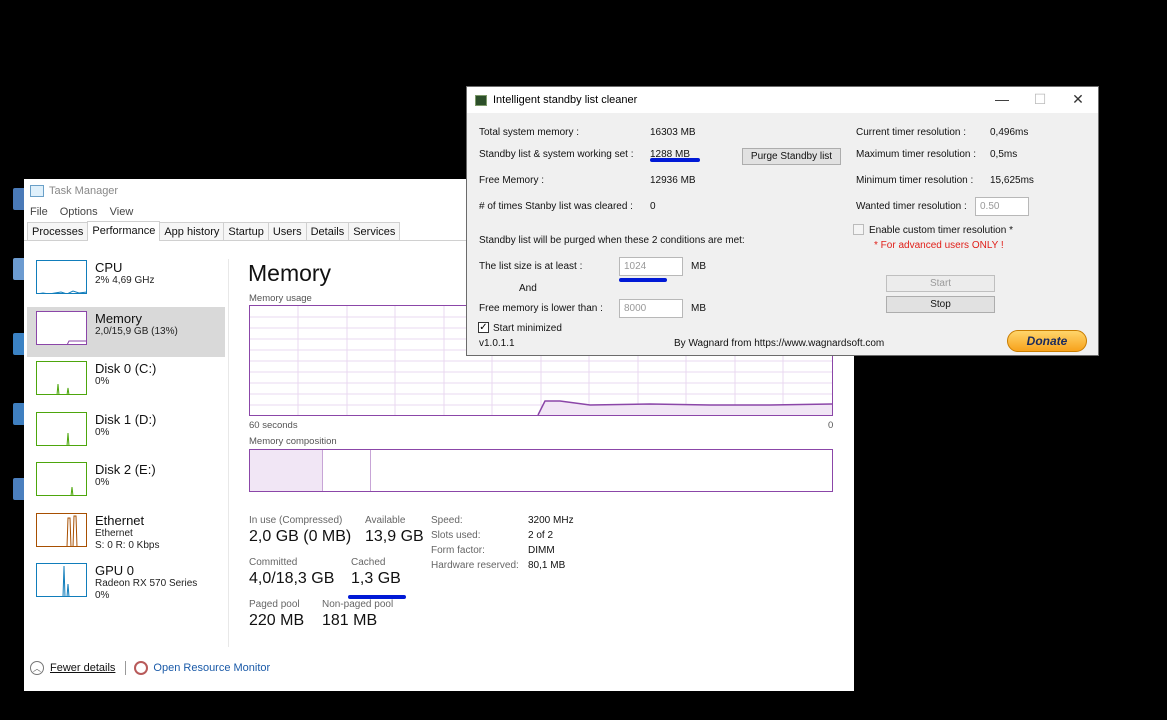 Image resolution: width=1167 pixels, height=720 pixels. Describe the element at coordinates (37, 668) in the screenshot. I see `chevron-up-icon: ︿` at that location.